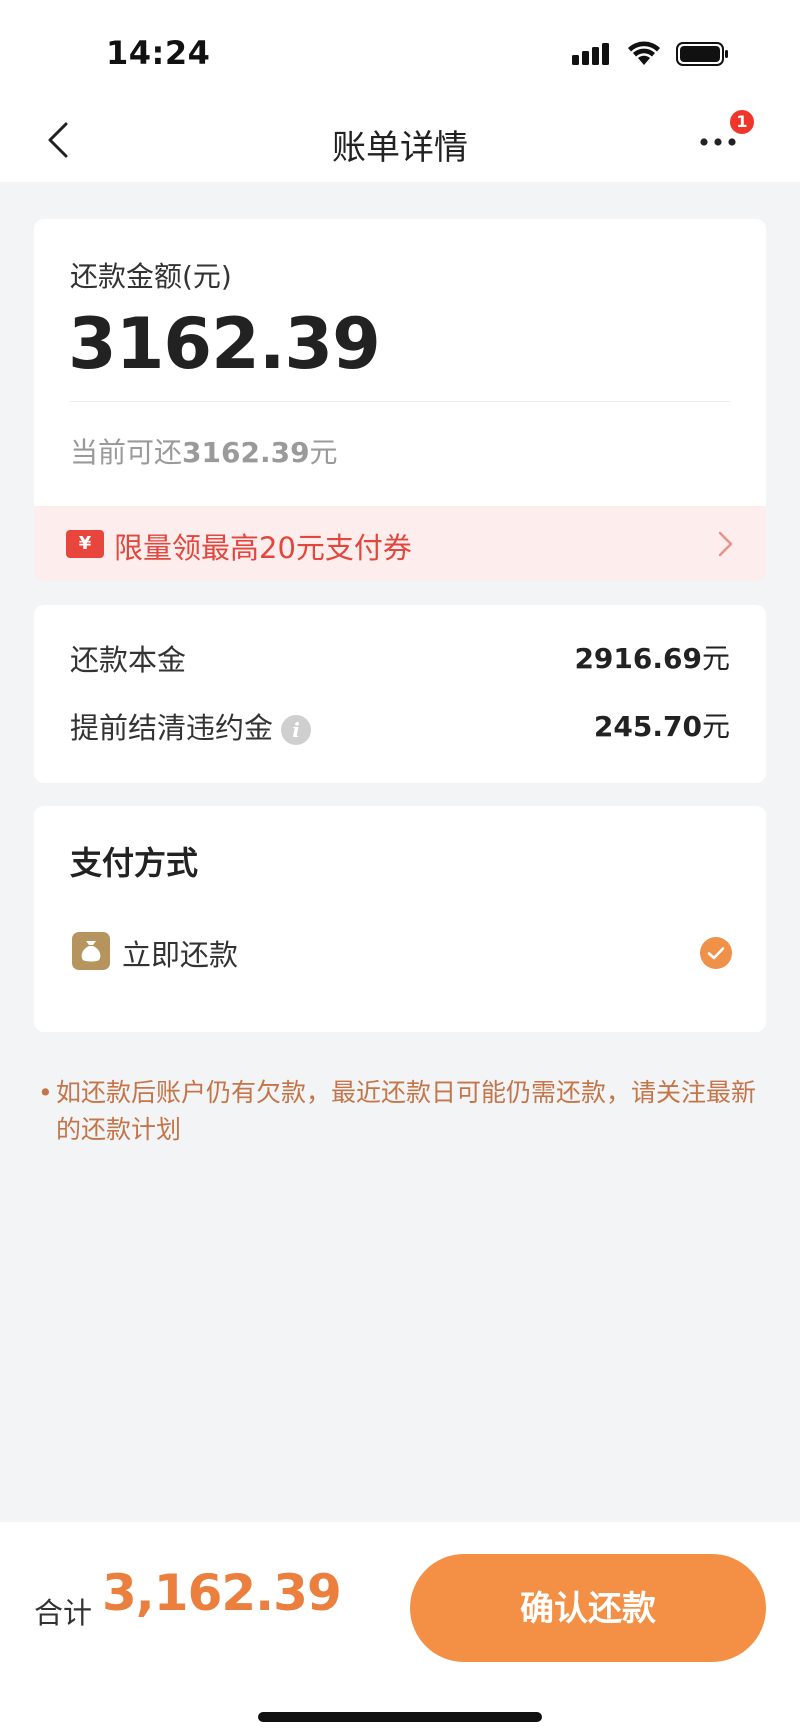 This screenshot has height=1734, width=800. What do you see at coordinates (725, 135) in the screenshot?
I see `more-button: 1` at bounding box center [725, 135].